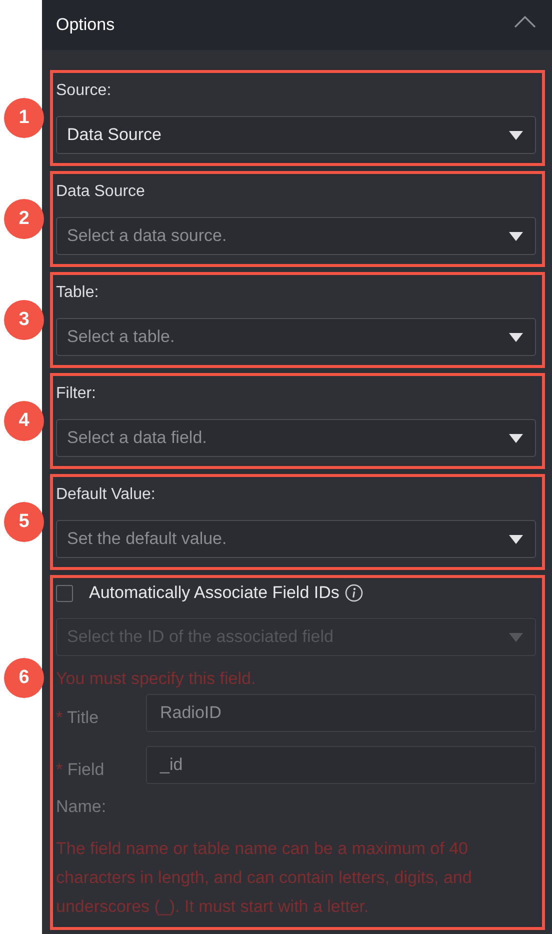  Describe the element at coordinates (214, 593) in the screenshot. I see `checkbox-label: Automatically Associate Field IDs` at that location.